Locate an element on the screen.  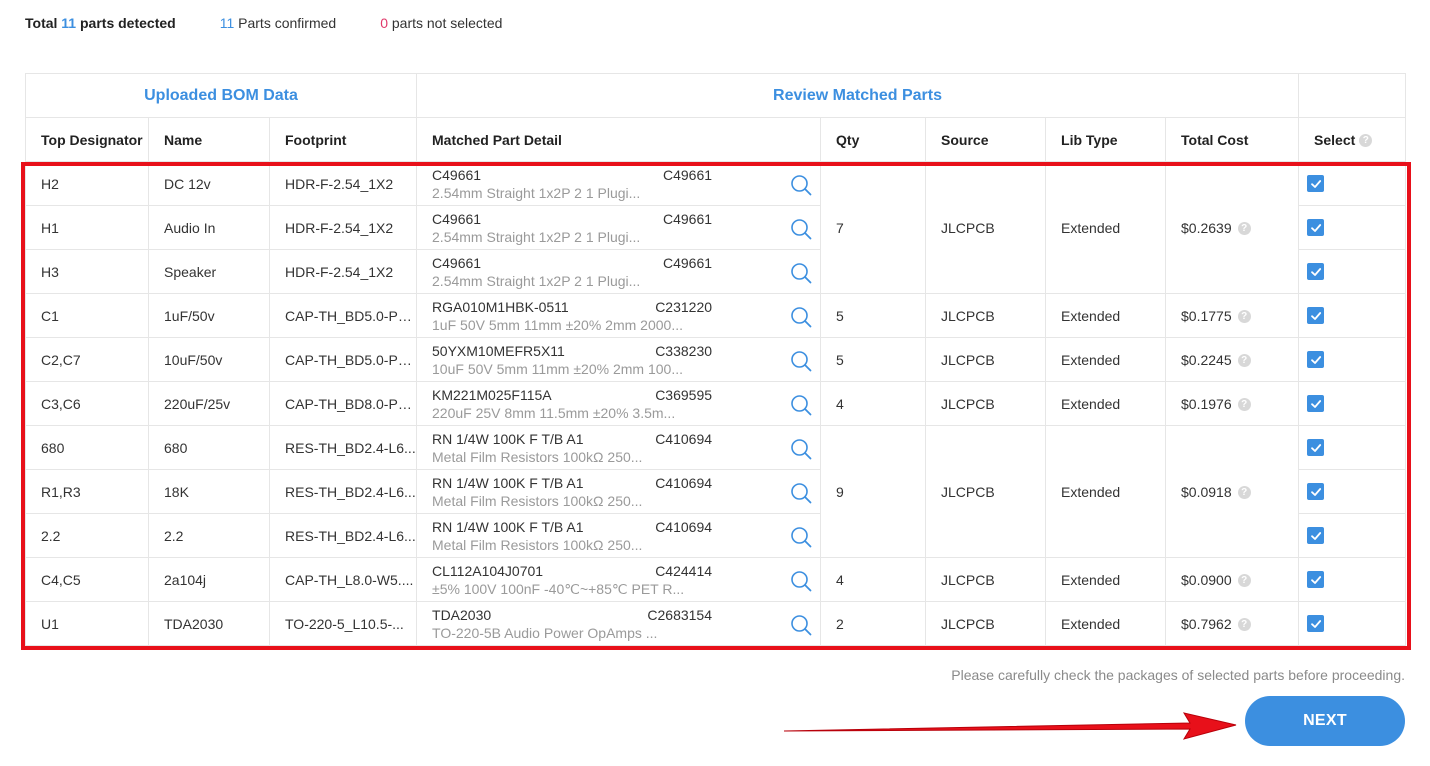
cell-name: Speaker is located at coordinates (209, 271).